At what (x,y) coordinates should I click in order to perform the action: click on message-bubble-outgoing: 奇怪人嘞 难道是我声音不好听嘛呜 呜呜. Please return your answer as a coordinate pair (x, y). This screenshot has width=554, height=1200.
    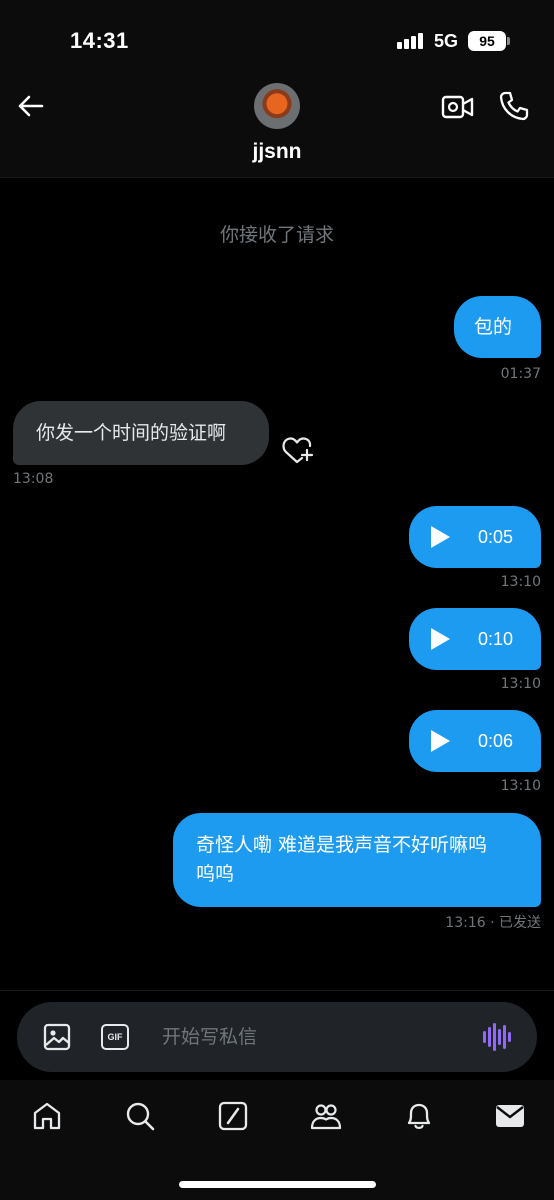
    Looking at the image, I should click on (357, 860).